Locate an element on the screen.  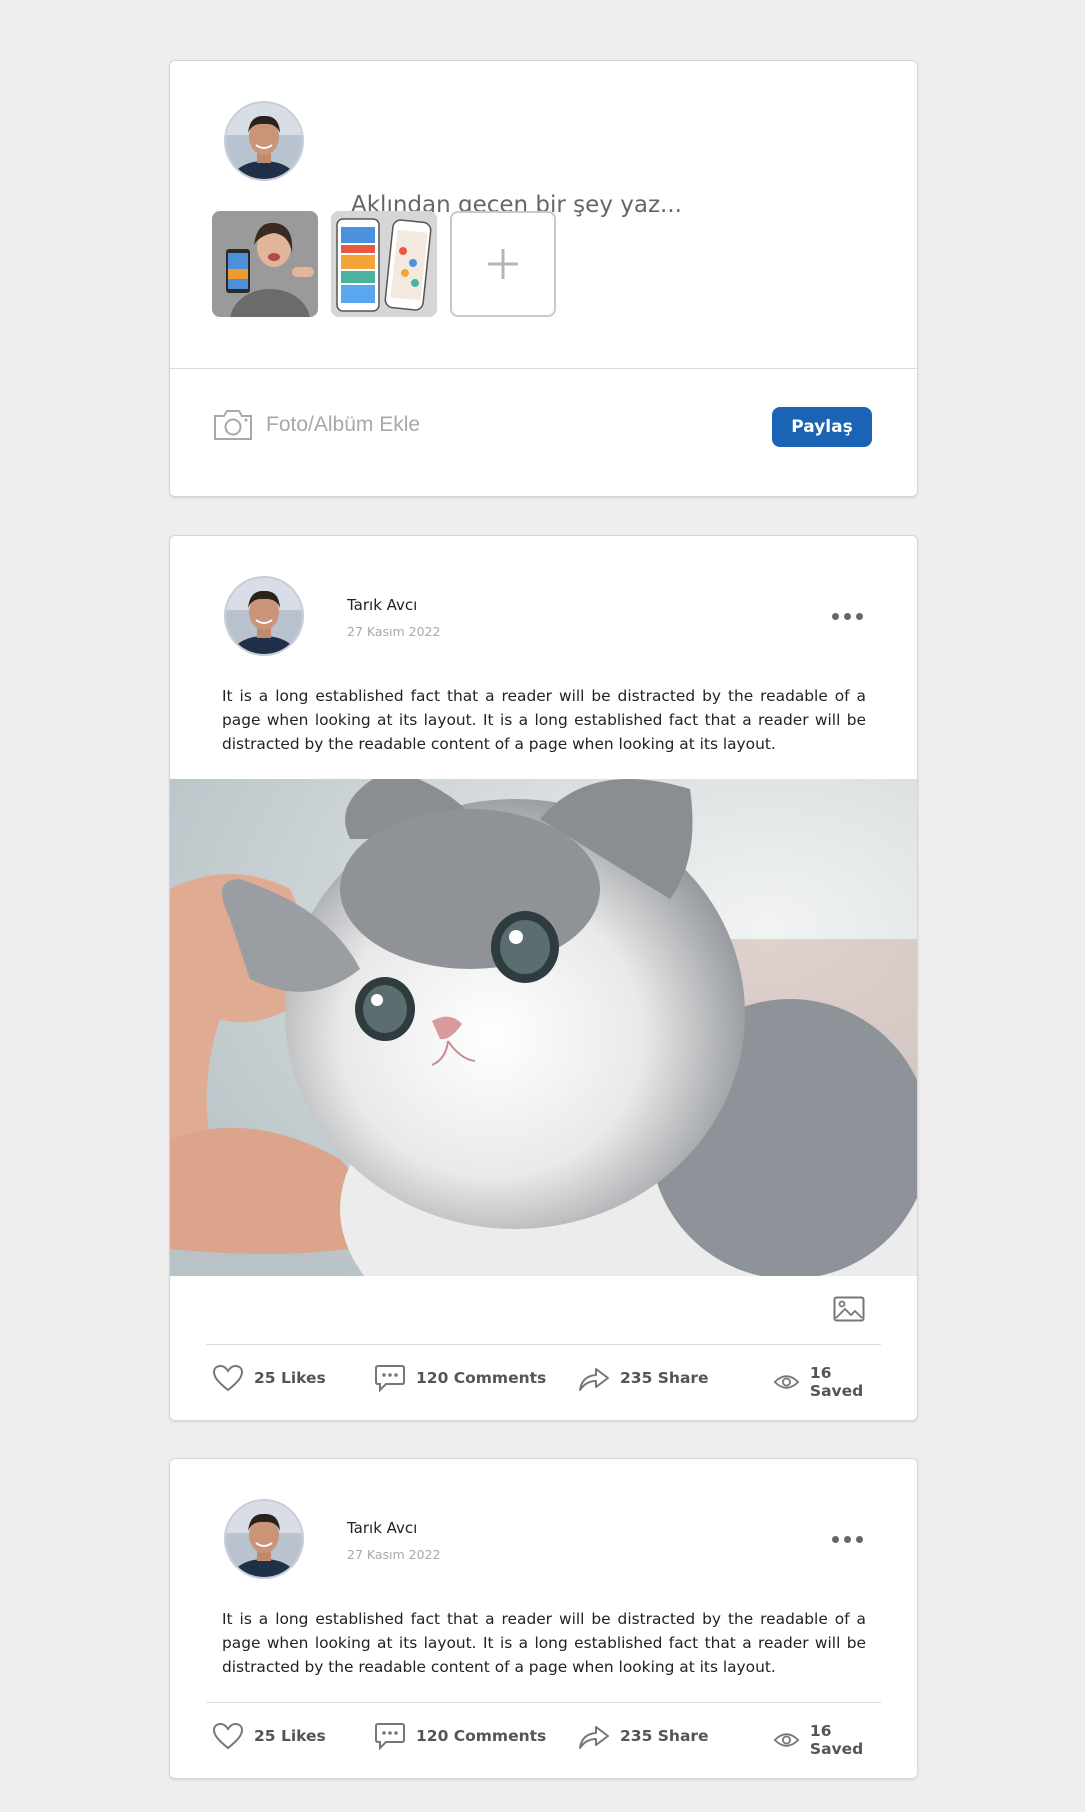
image-icon is located at coordinates (849, 1311).